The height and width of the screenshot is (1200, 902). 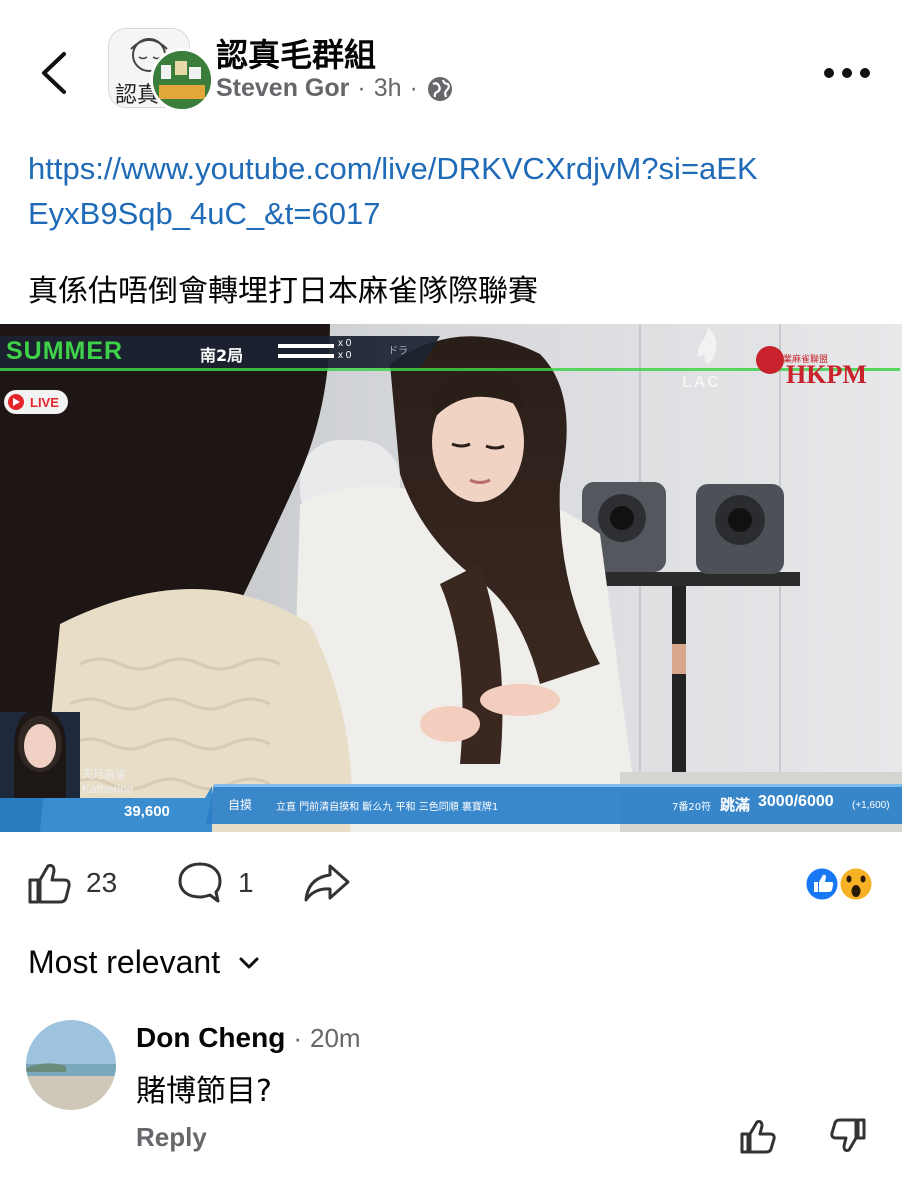 I want to click on lac-logo: LAC, so click(x=701, y=382).